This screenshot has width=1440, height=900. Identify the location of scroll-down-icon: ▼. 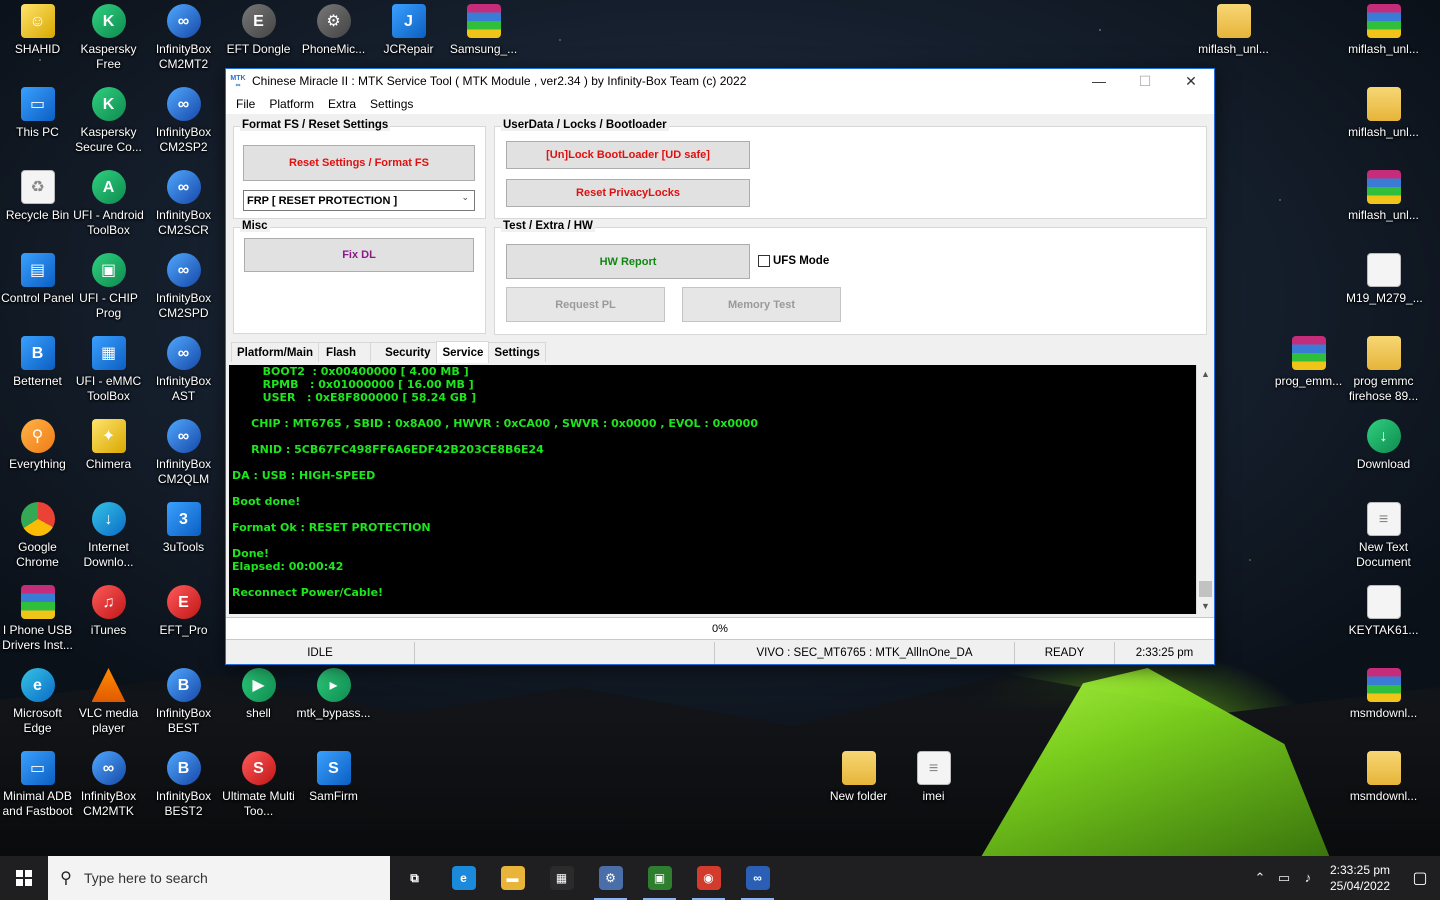
(1205, 605).